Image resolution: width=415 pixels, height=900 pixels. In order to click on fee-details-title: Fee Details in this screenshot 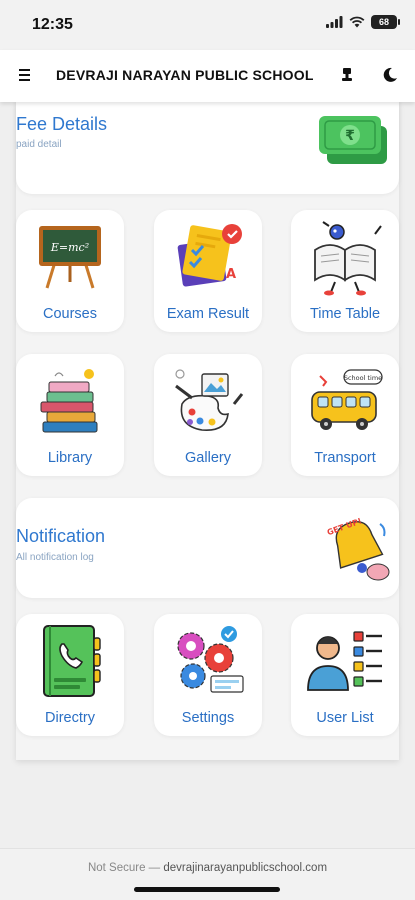, I will do `click(62, 124)`.